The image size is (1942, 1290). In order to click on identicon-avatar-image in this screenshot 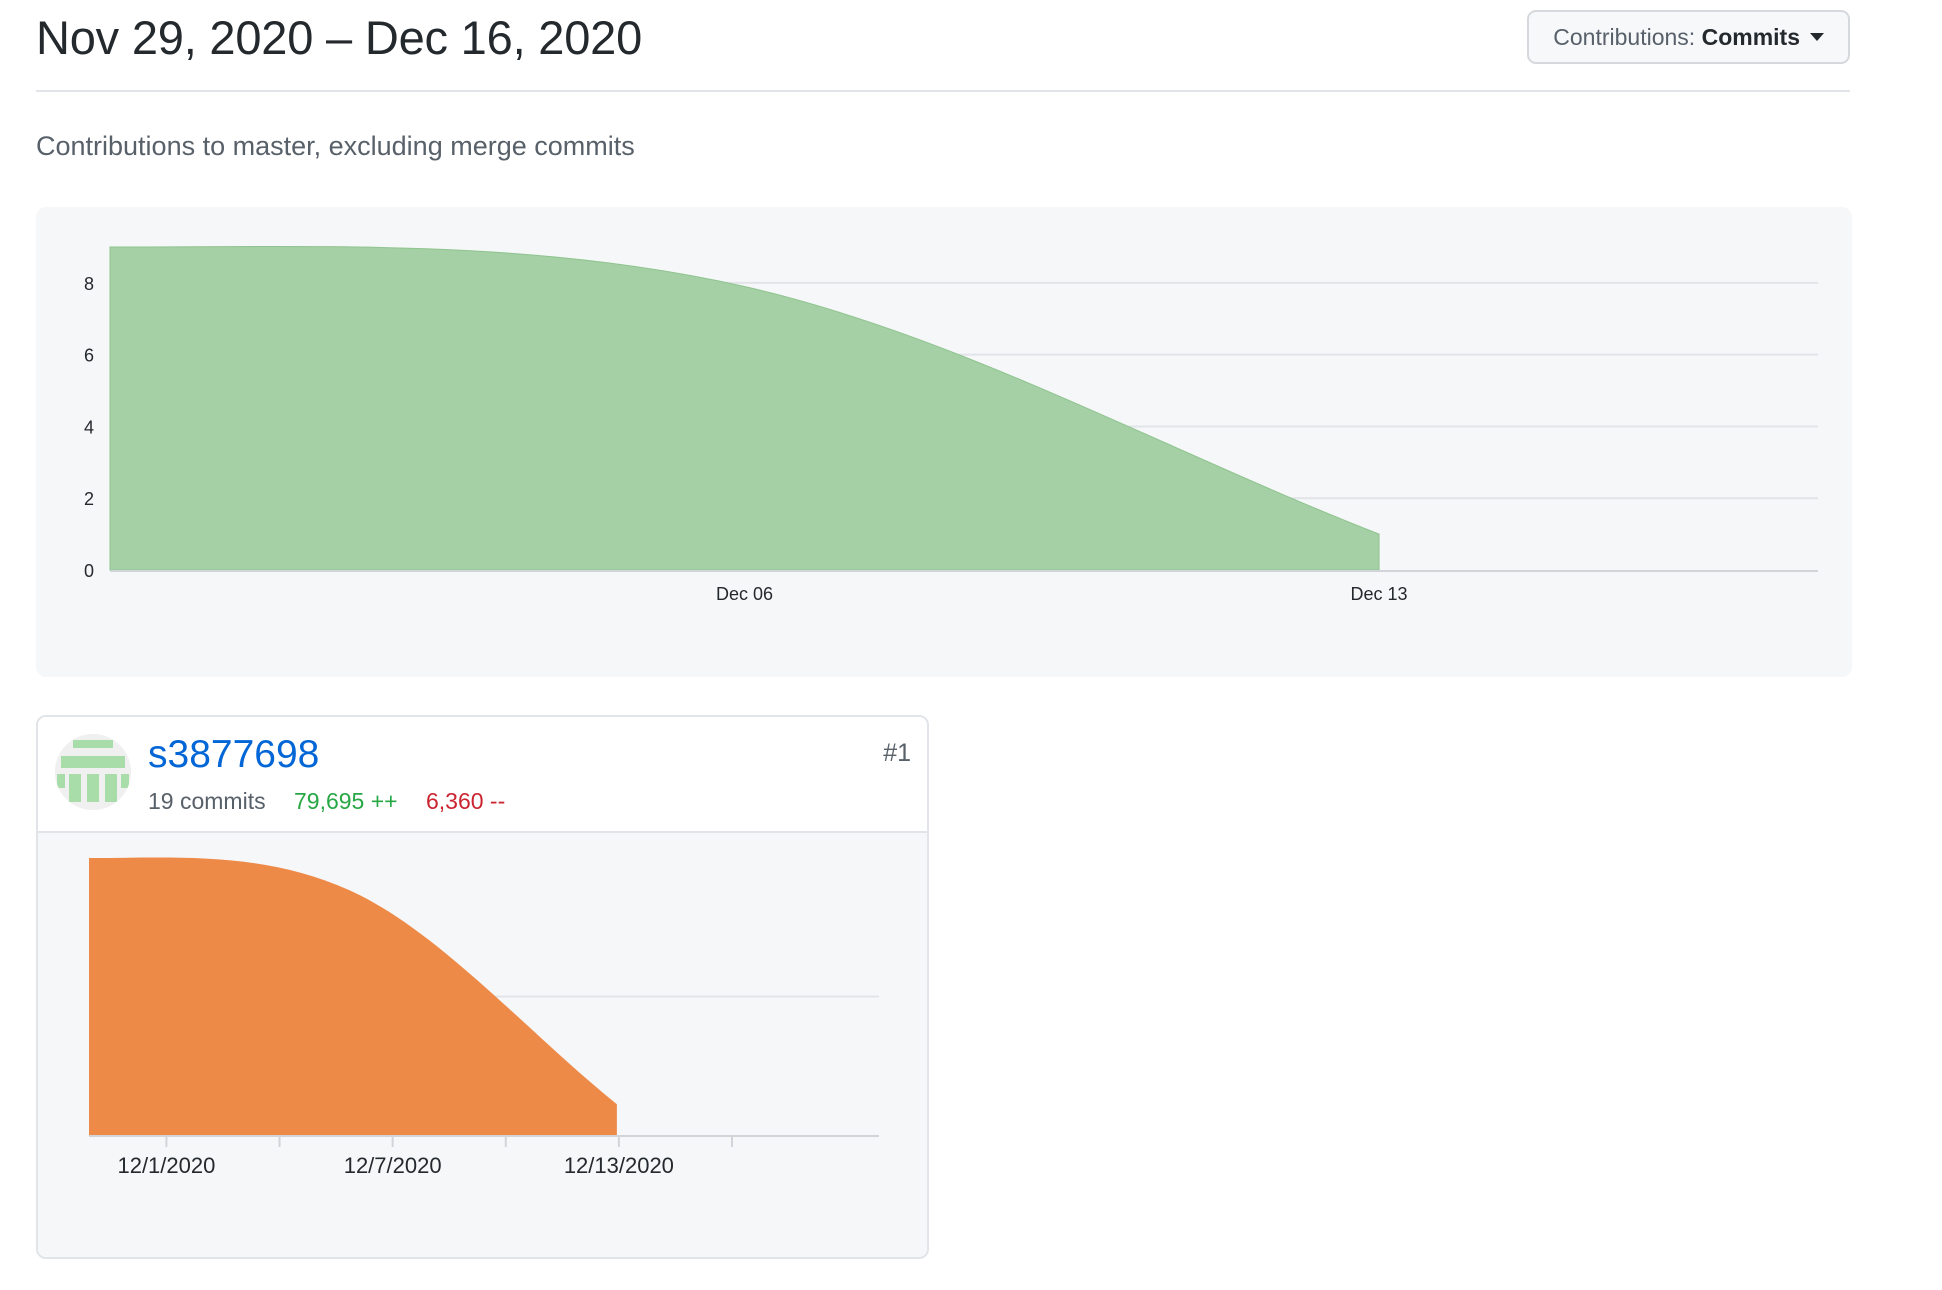, I will do `click(93, 772)`.